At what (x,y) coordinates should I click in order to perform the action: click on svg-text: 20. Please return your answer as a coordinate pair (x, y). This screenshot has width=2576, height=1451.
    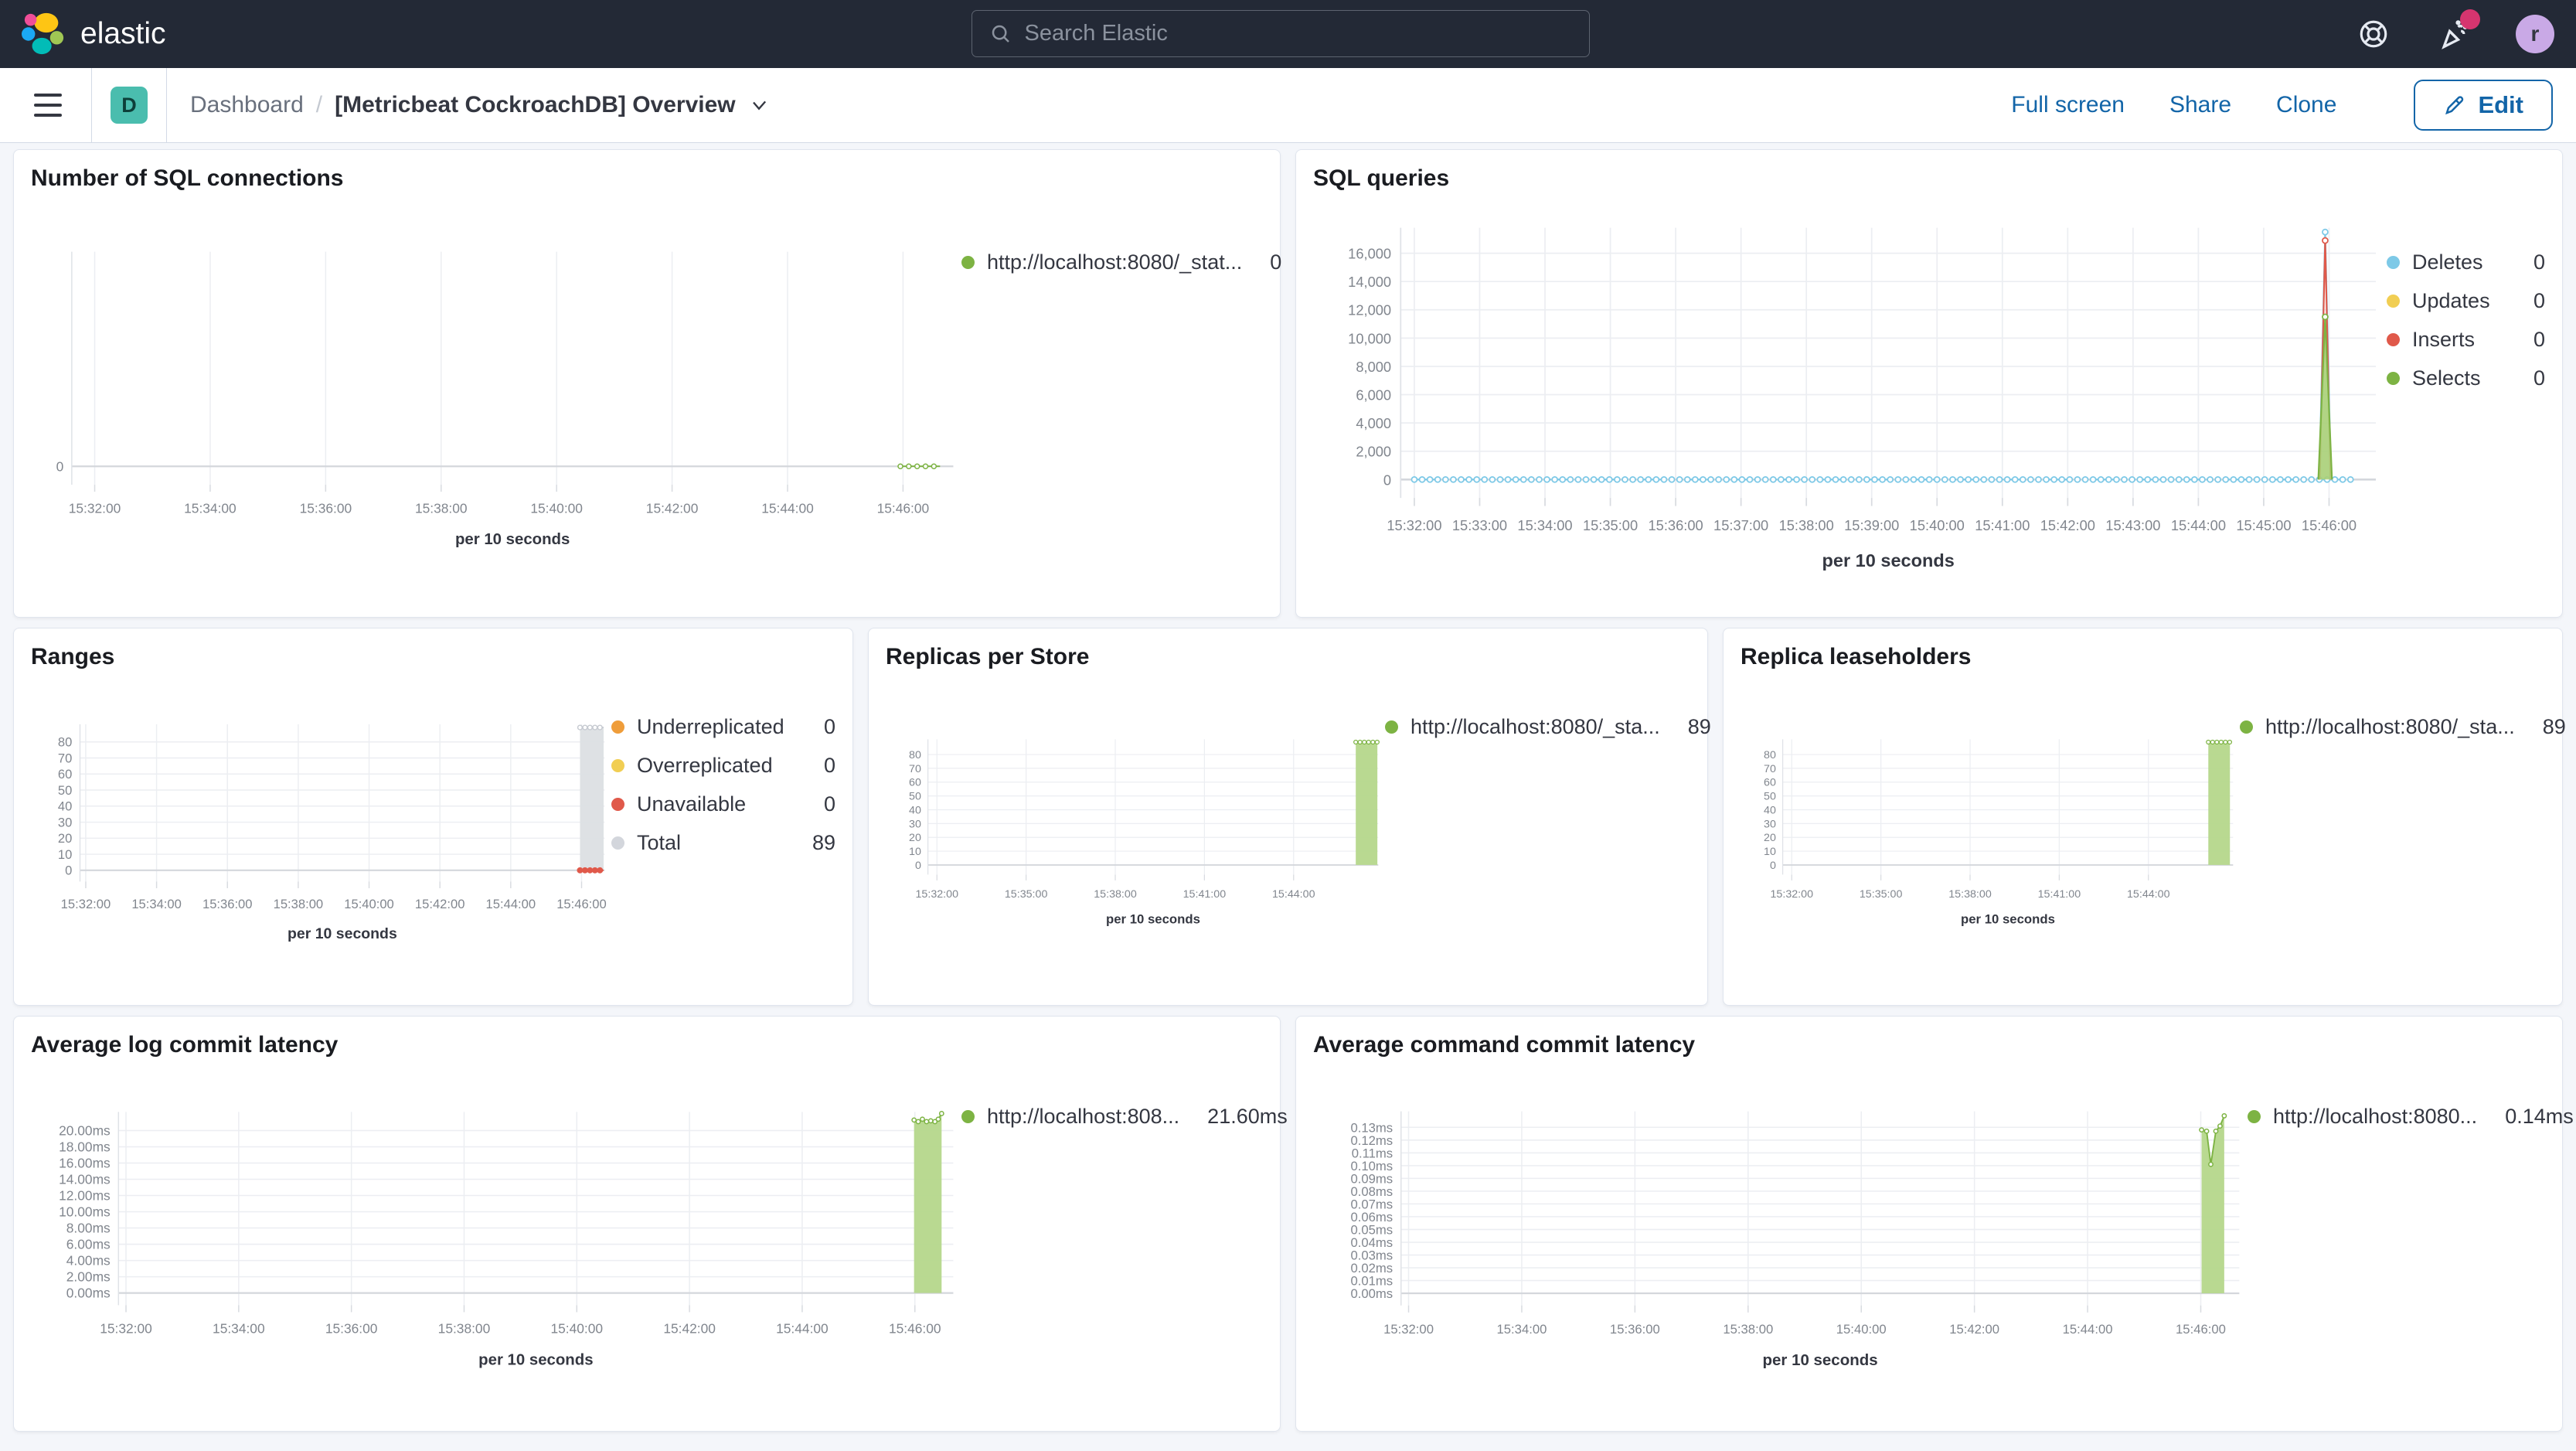
    Looking at the image, I should click on (1770, 838).